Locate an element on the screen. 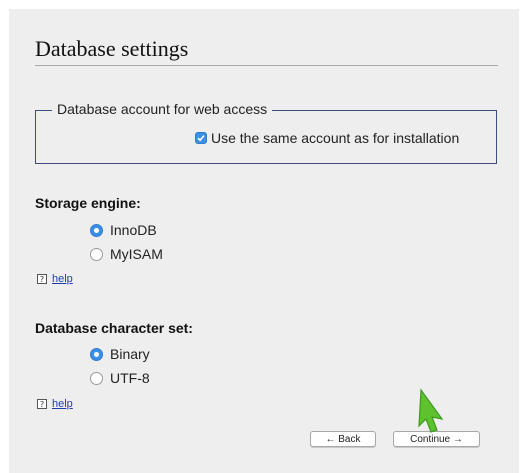 The width and height of the screenshot is (528, 473). storage-engine-label: Storage engine: is located at coordinates (88, 203).